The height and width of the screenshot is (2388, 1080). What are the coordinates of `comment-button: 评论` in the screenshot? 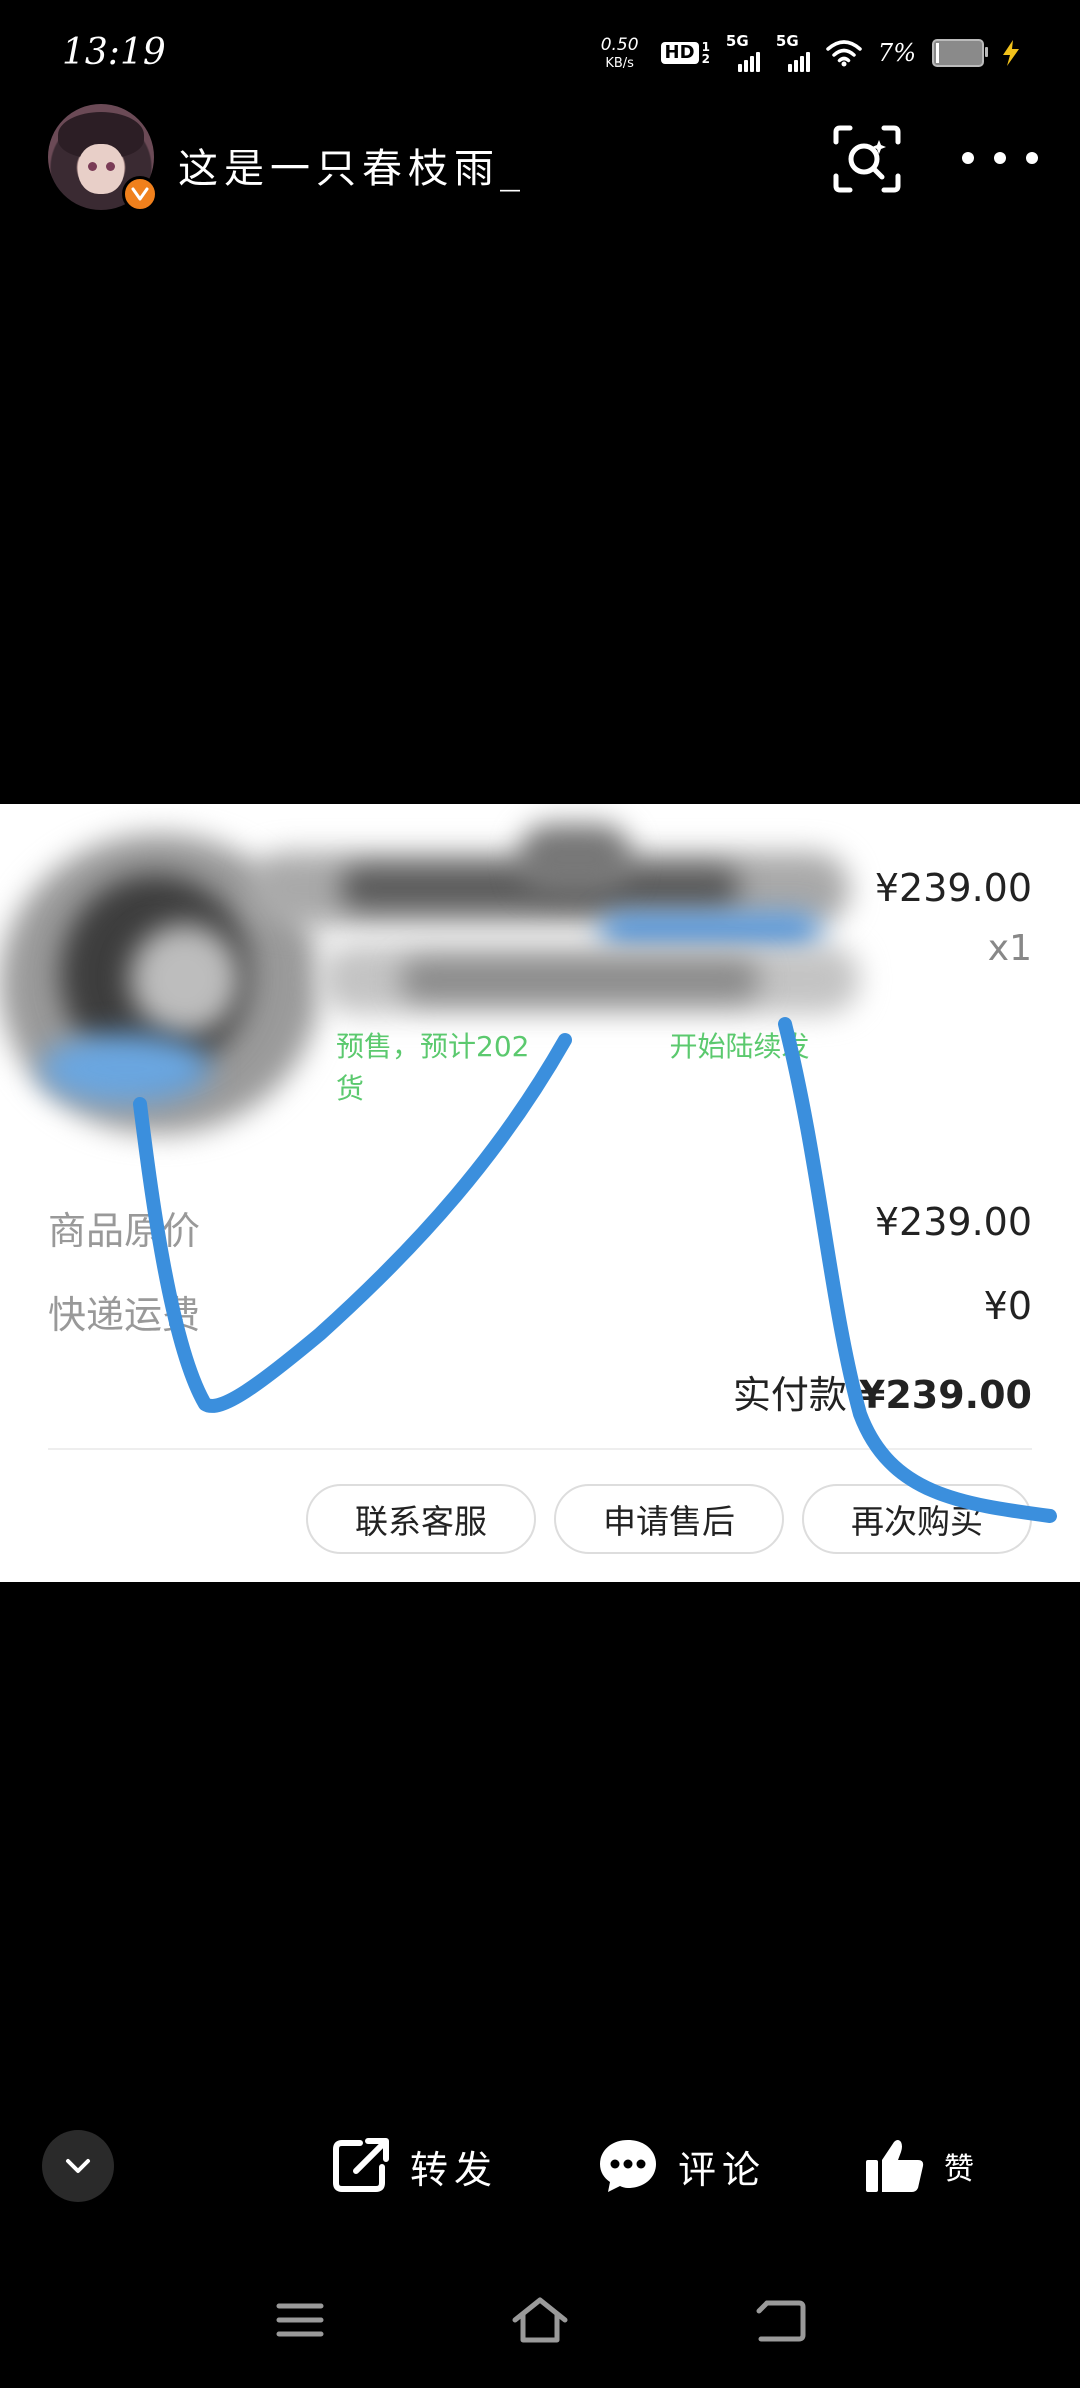 It's located at (681, 2166).